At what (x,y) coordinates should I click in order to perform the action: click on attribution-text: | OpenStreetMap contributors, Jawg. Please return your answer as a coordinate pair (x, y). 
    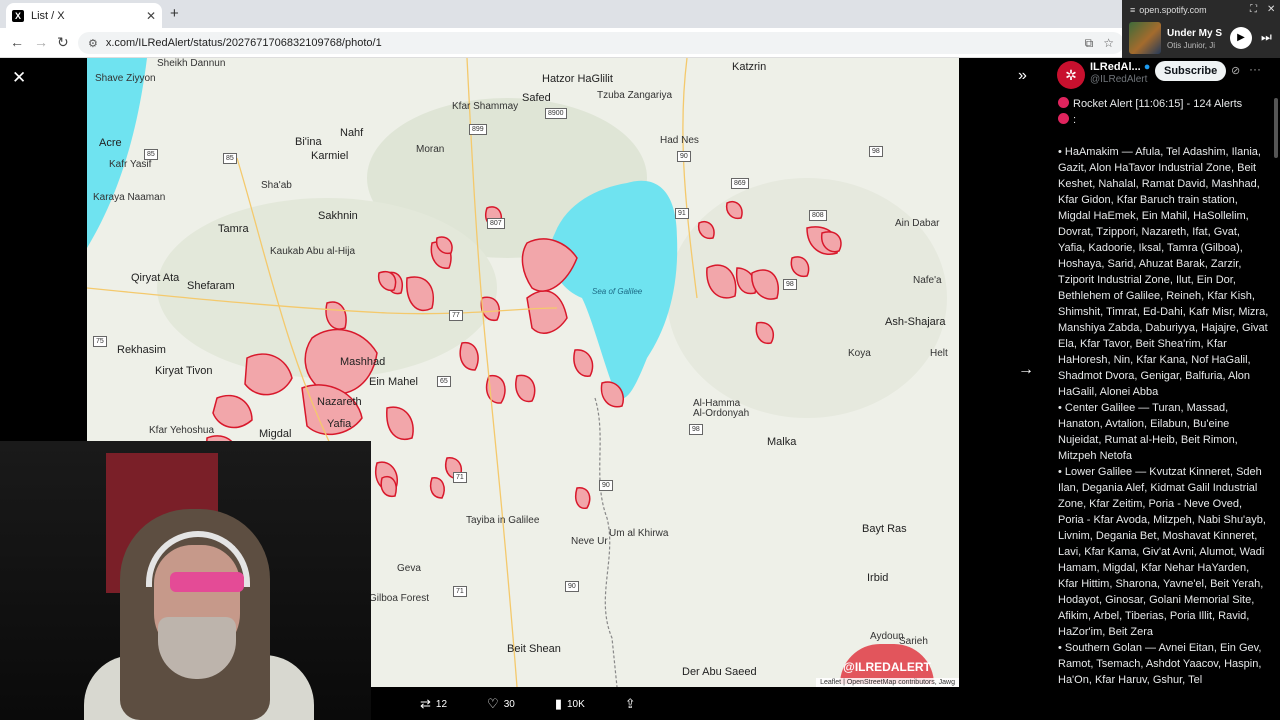
    Looking at the image, I should click on (899, 682).